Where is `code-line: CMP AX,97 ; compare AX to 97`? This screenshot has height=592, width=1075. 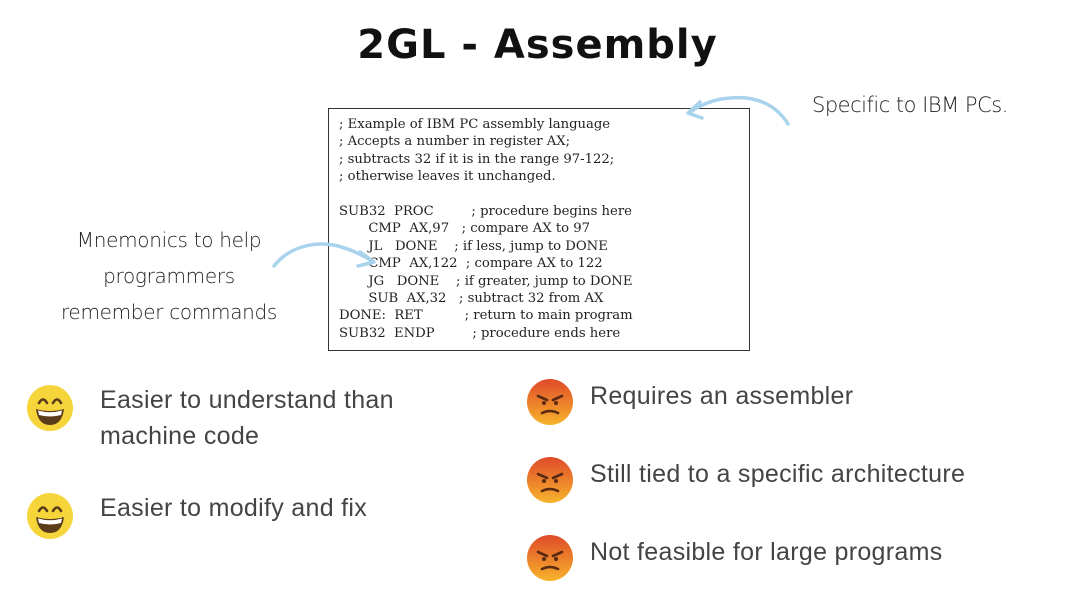 code-line: CMP AX,97 ; compare AX to 97 is located at coordinates (465, 229).